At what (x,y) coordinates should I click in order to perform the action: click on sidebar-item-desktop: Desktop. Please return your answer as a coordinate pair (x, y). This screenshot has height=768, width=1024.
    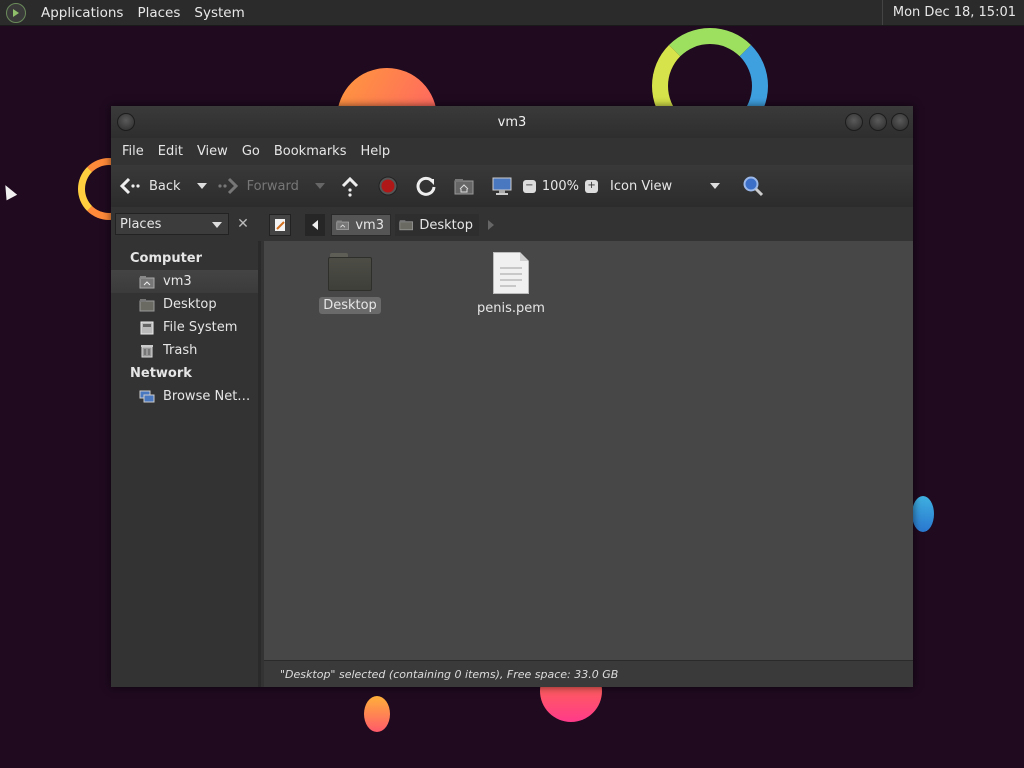
    Looking at the image, I should click on (184, 304).